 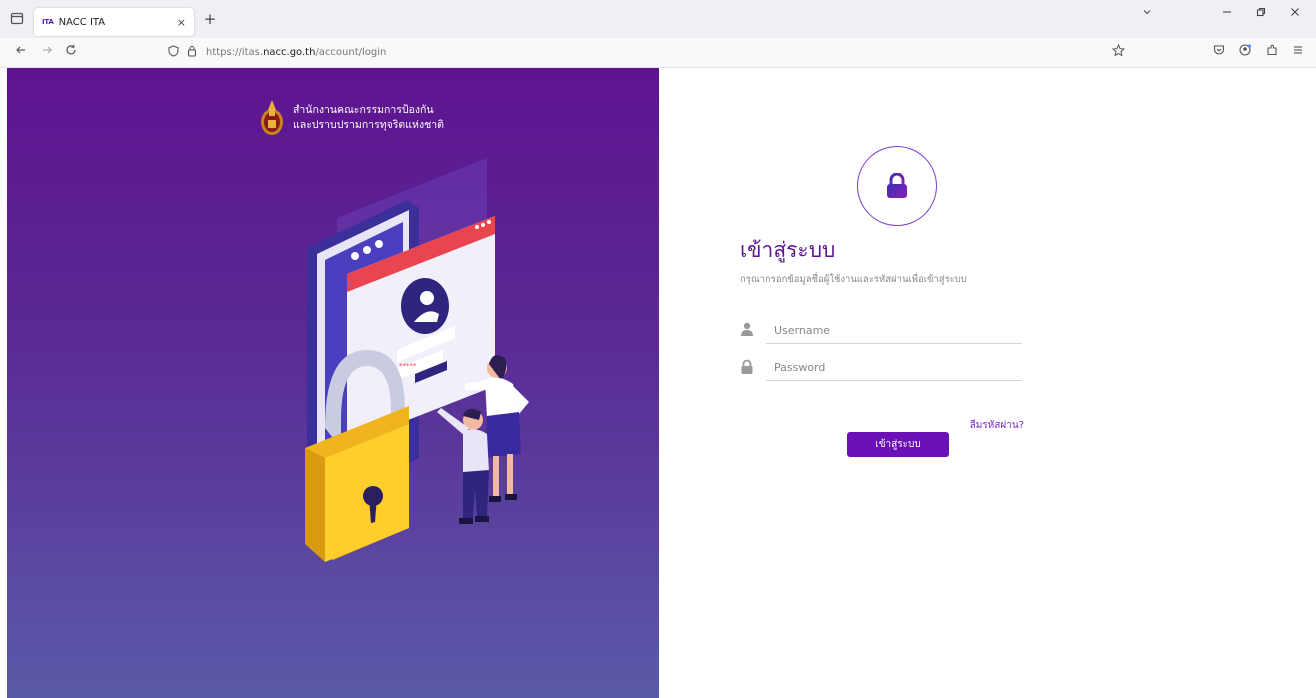 What do you see at coordinates (1147, 13) in the screenshot?
I see `tabs-dropdown-icon` at bounding box center [1147, 13].